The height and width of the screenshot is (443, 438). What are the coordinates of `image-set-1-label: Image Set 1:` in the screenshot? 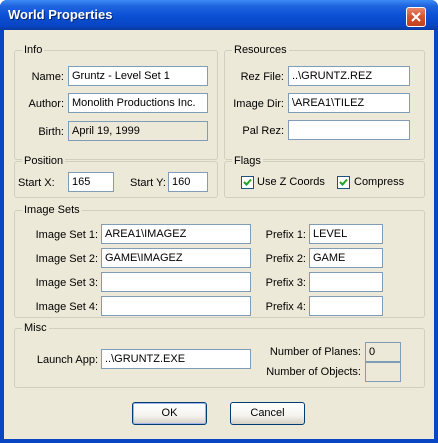 It's located at (66, 235).